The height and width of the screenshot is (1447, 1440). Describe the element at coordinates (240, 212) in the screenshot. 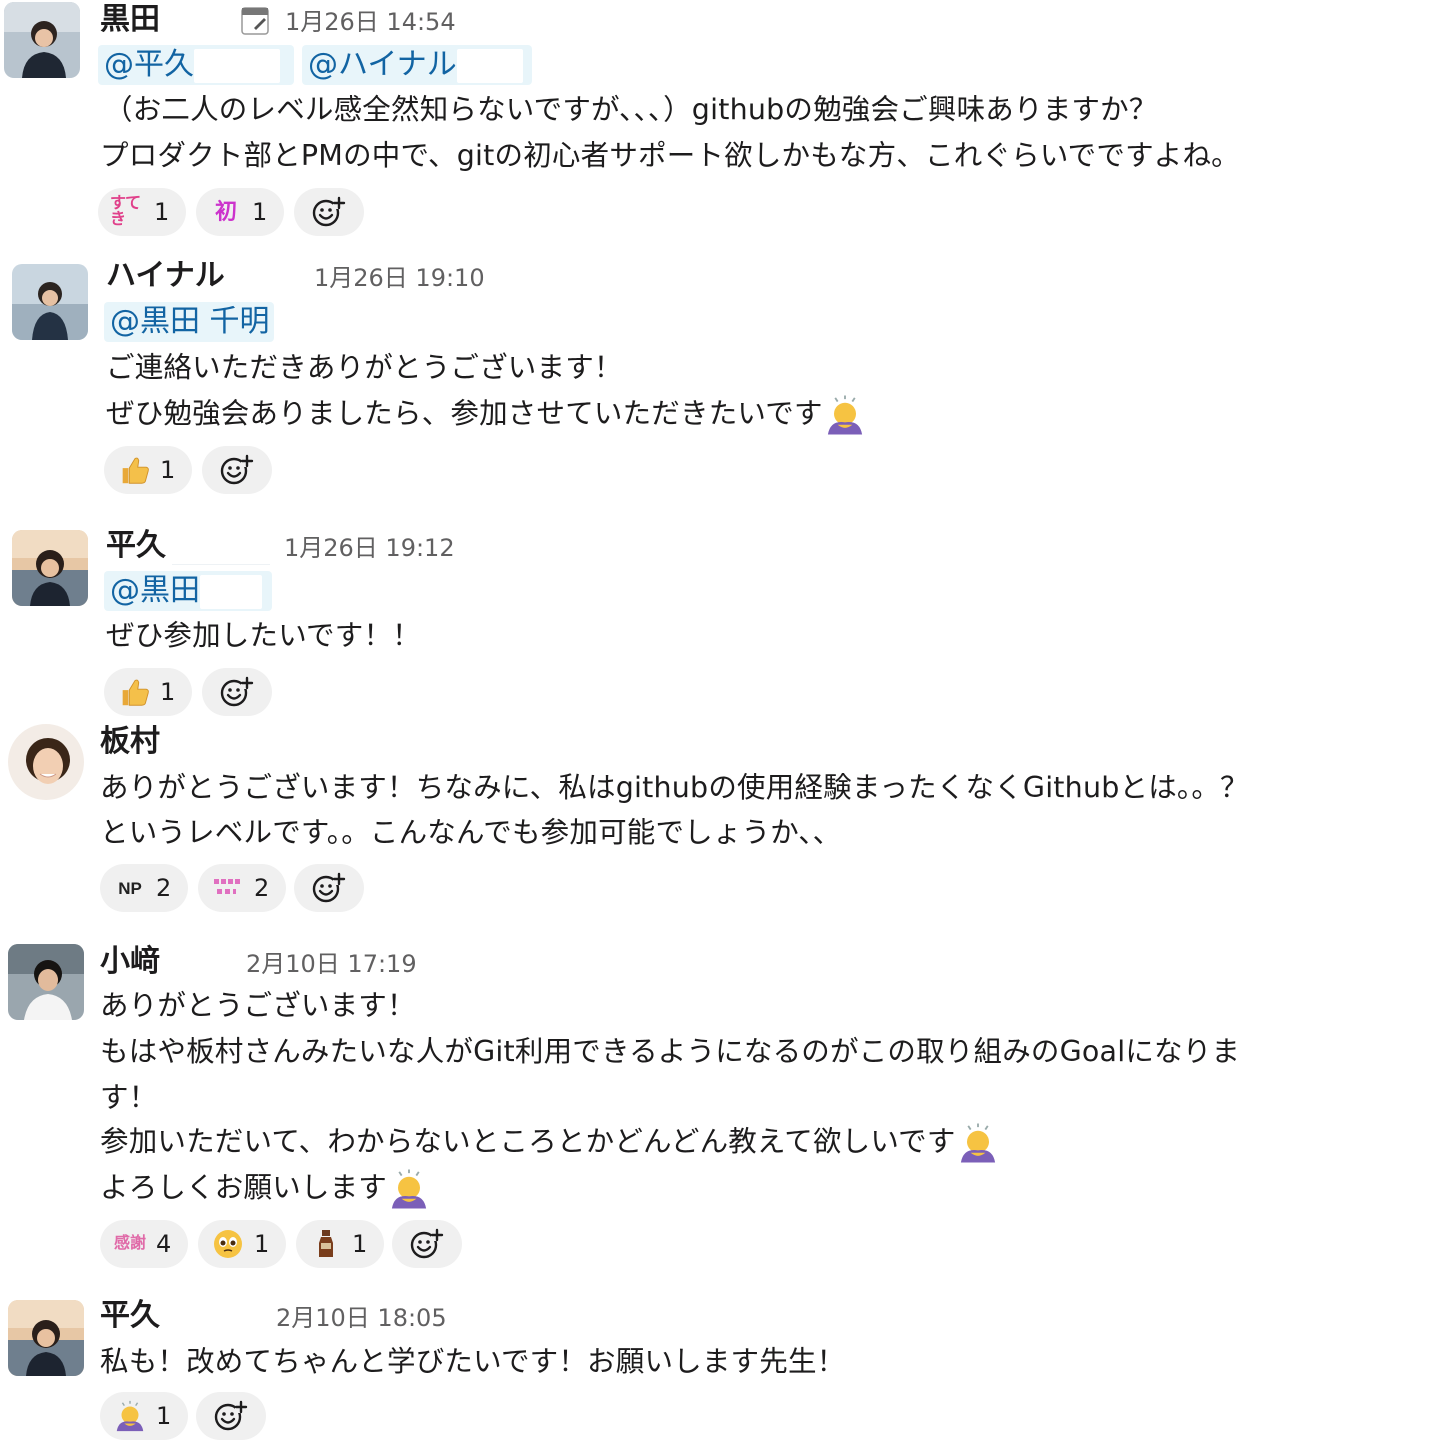

I see `reaction-custom: 初 1` at that location.